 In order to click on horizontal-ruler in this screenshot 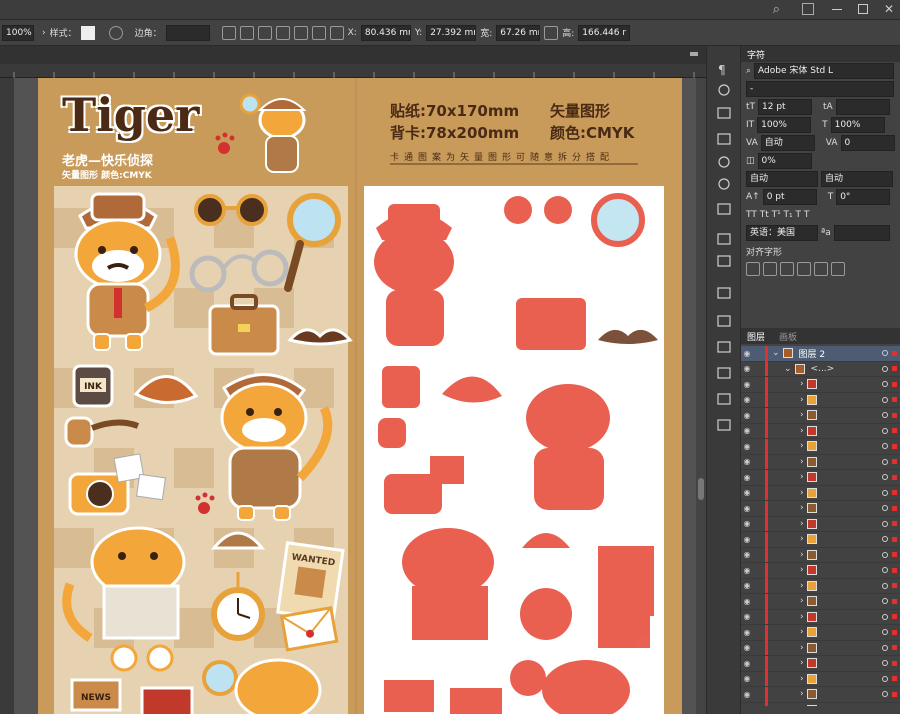, I will do `click(353, 71)`.